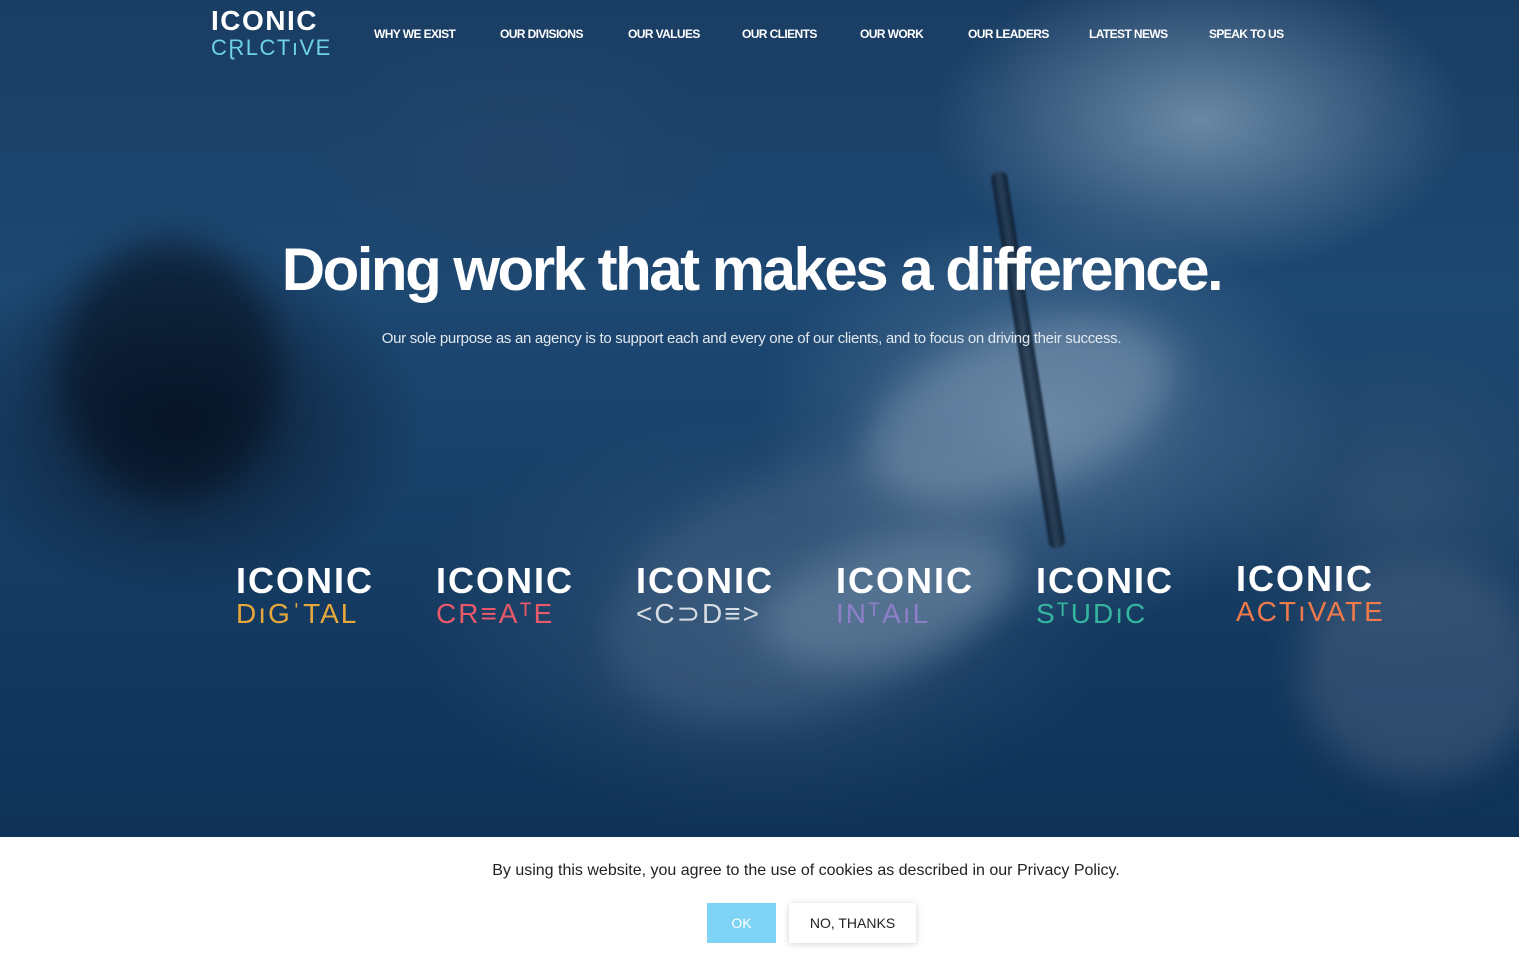 This screenshot has width=1519, height=959. What do you see at coordinates (264, 20) in the screenshot?
I see `logo-word-iconic: ICONIC` at bounding box center [264, 20].